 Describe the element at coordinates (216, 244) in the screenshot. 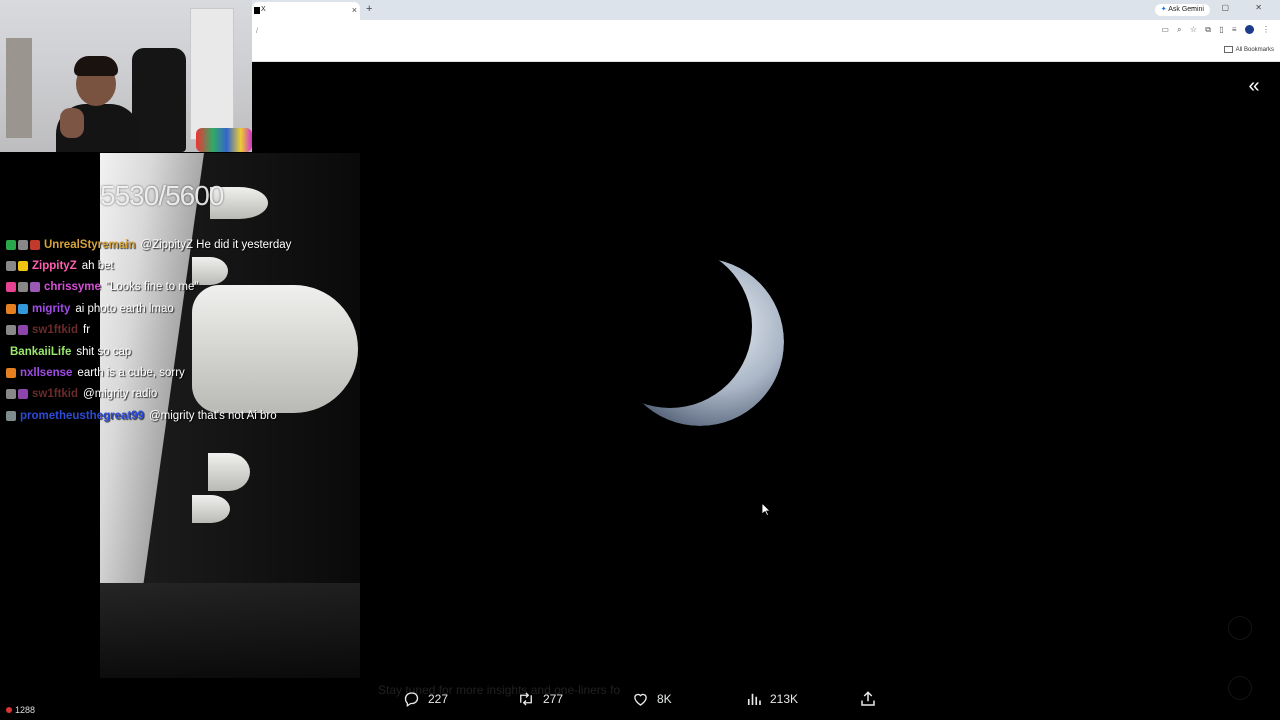

I see `chat-text: @ZippityZ He did it yesterday` at that location.